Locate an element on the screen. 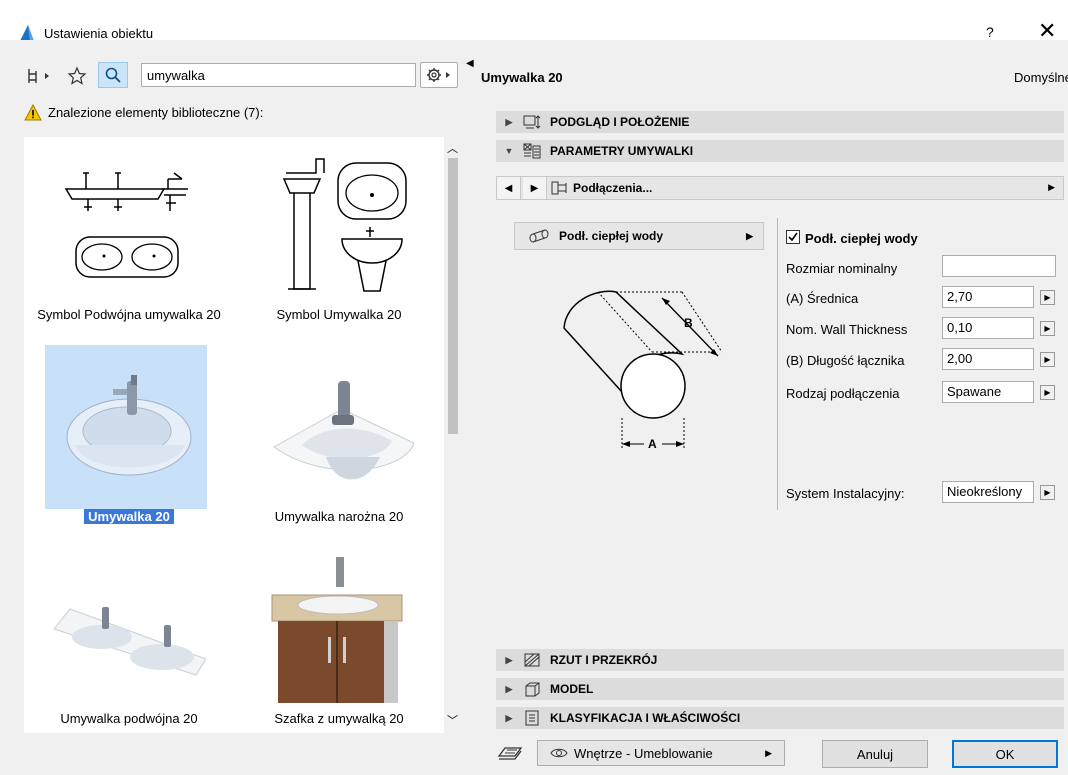 Image resolution: width=1068 pixels, height=775 pixels. diameter-field: 2,70 is located at coordinates (988, 297).